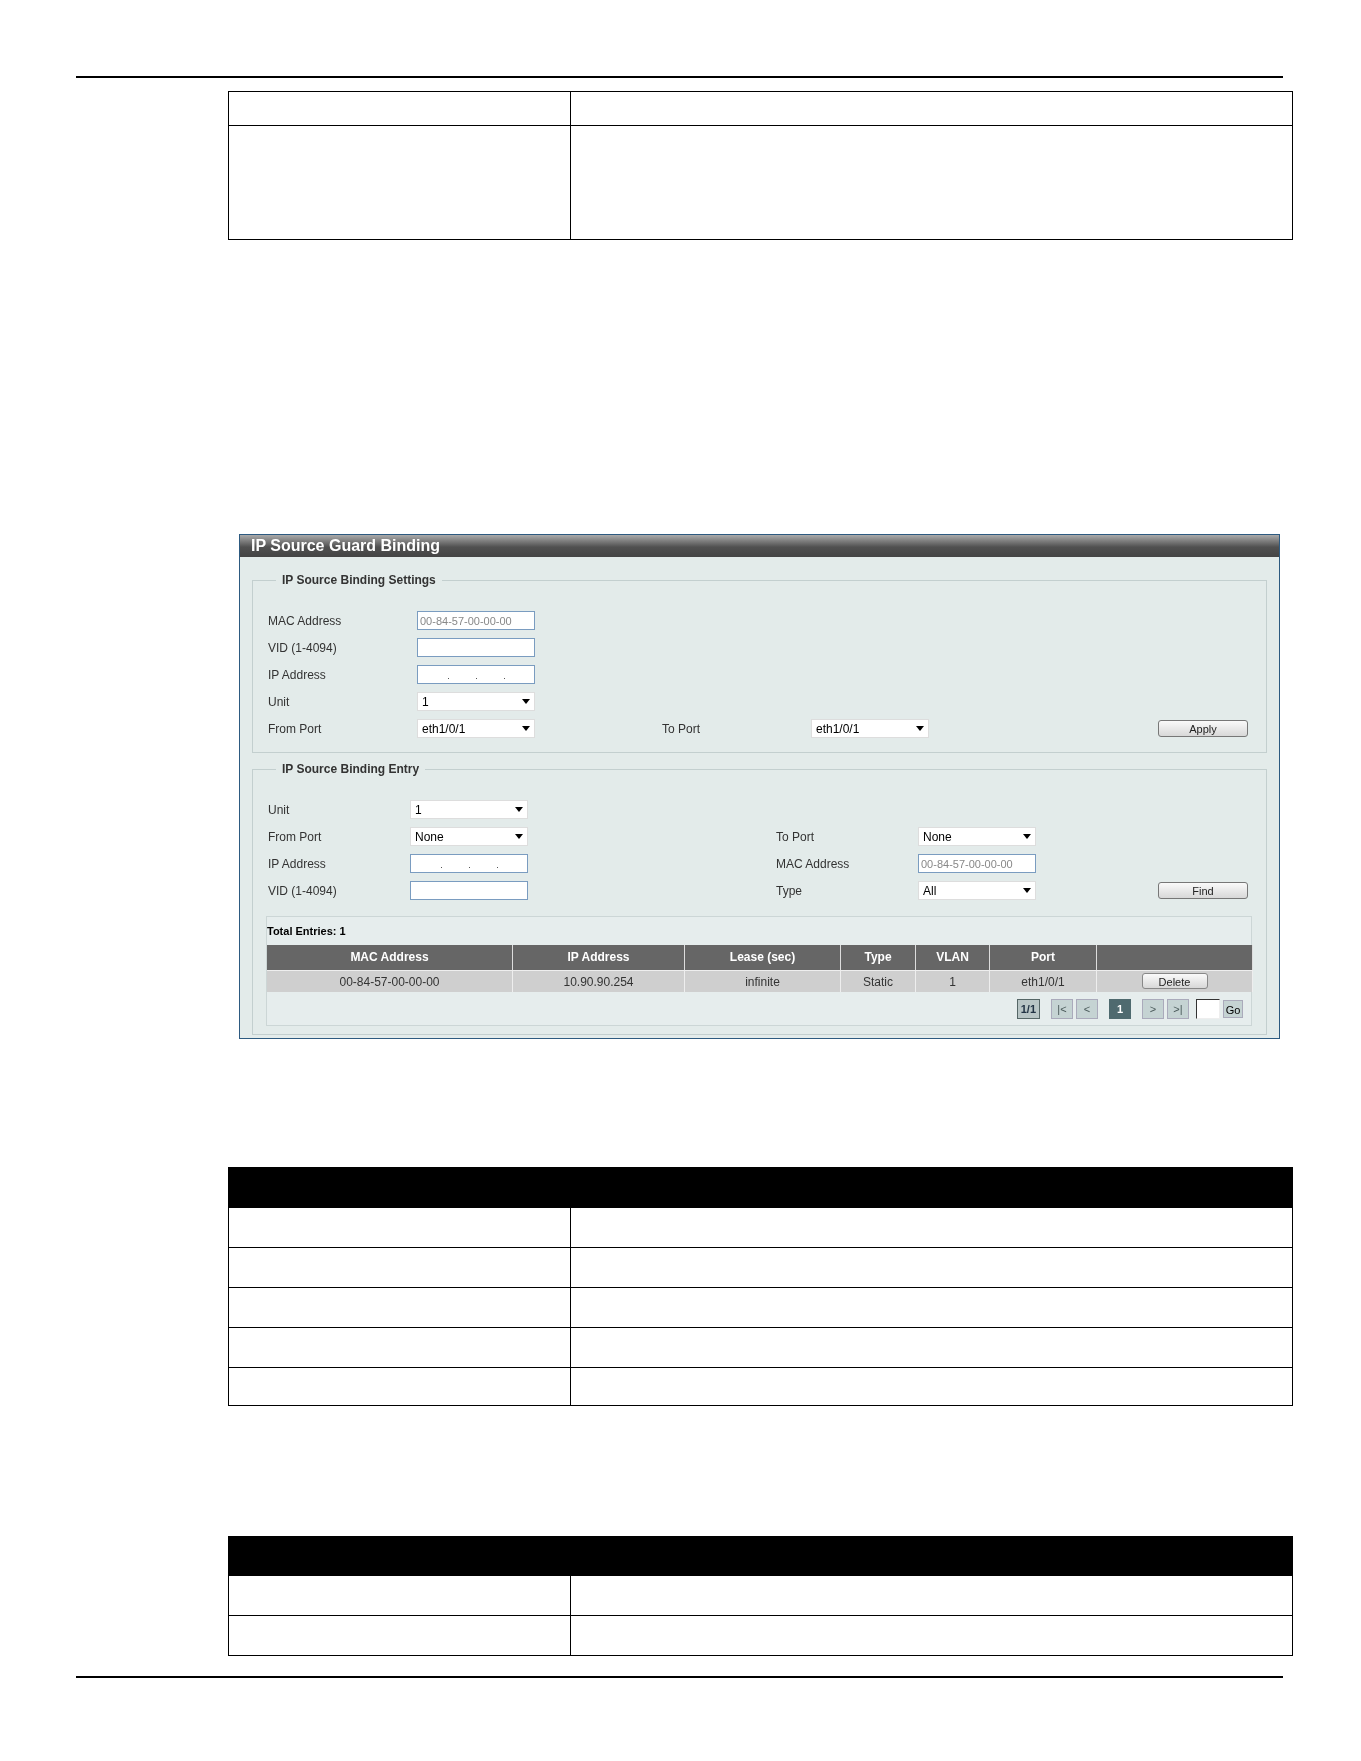 The image size is (1361, 1761). Describe the element at coordinates (1233, 1008) in the screenshot. I see `go-button: Go` at that location.